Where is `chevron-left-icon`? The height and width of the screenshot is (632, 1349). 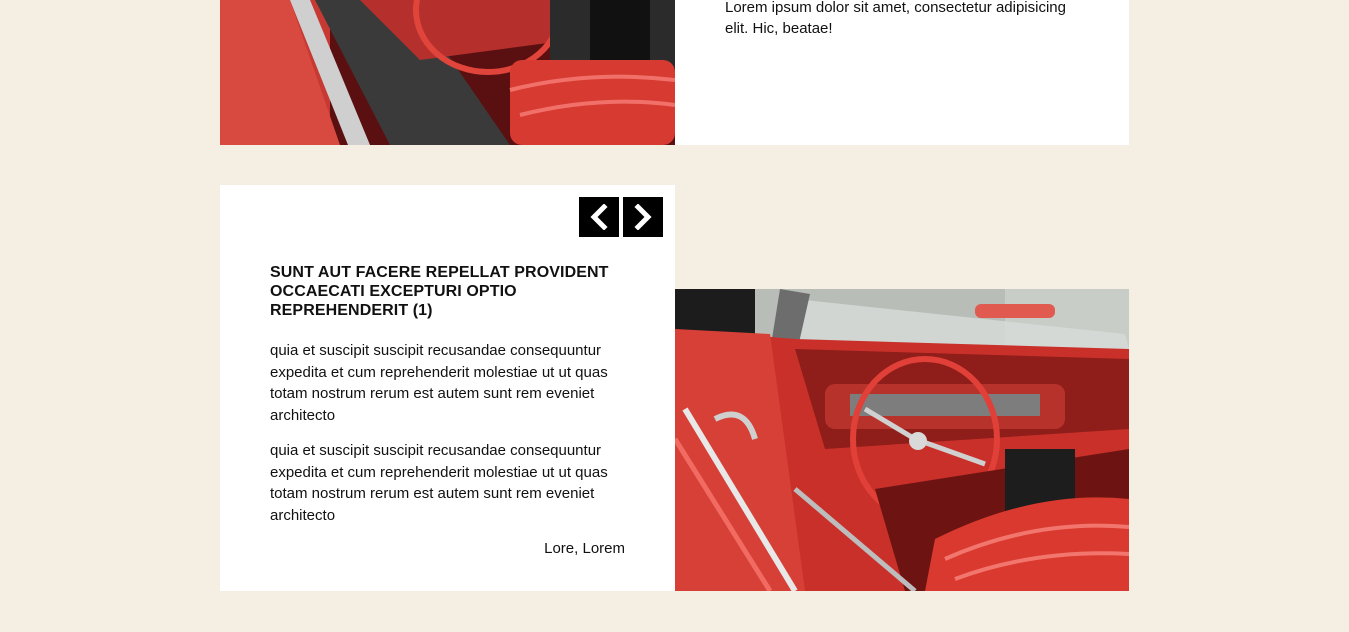
chevron-left-icon is located at coordinates (599, 217).